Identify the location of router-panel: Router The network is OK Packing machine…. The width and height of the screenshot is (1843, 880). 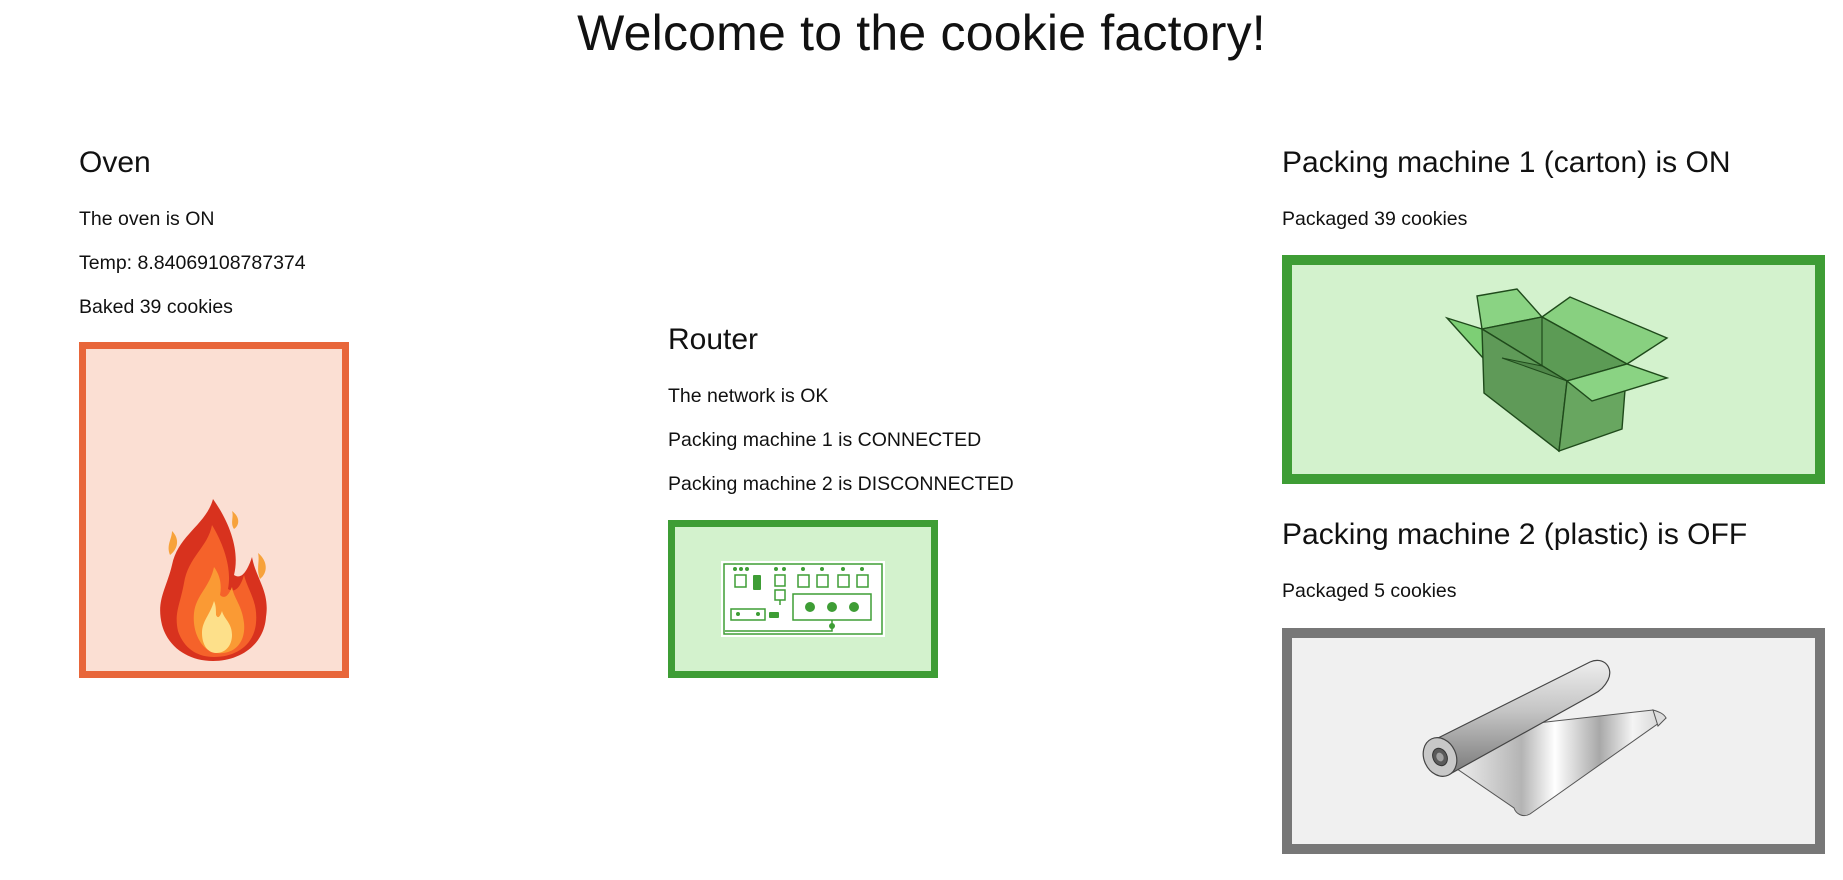
(841, 409).